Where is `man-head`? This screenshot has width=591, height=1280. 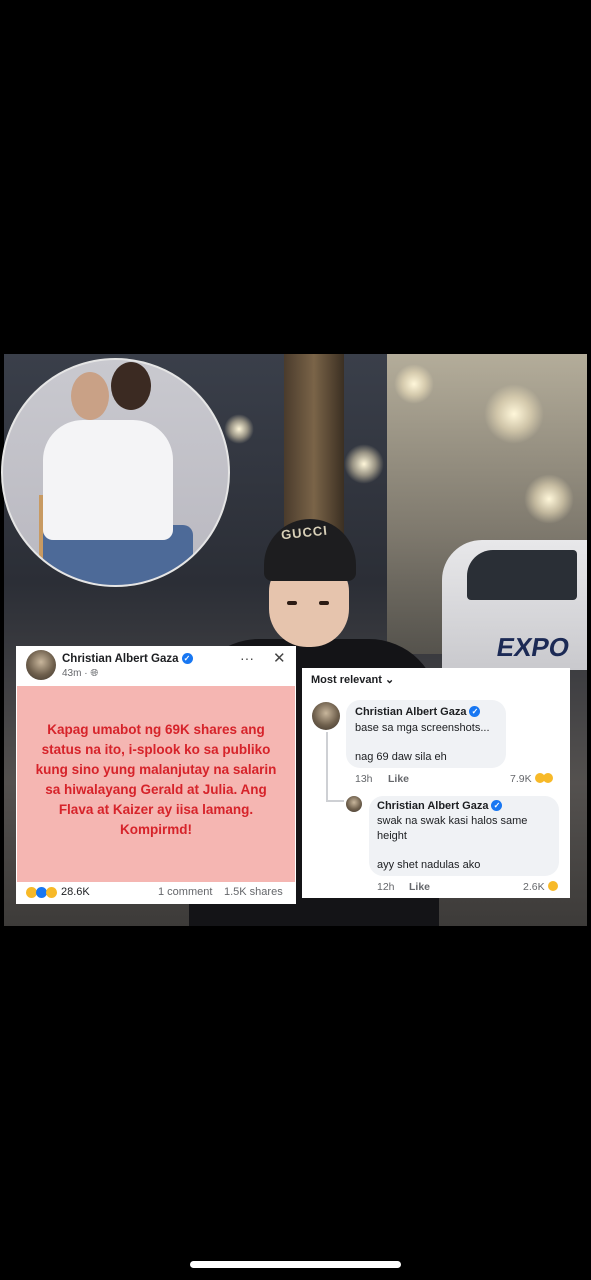
man-head is located at coordinates (90, 396).